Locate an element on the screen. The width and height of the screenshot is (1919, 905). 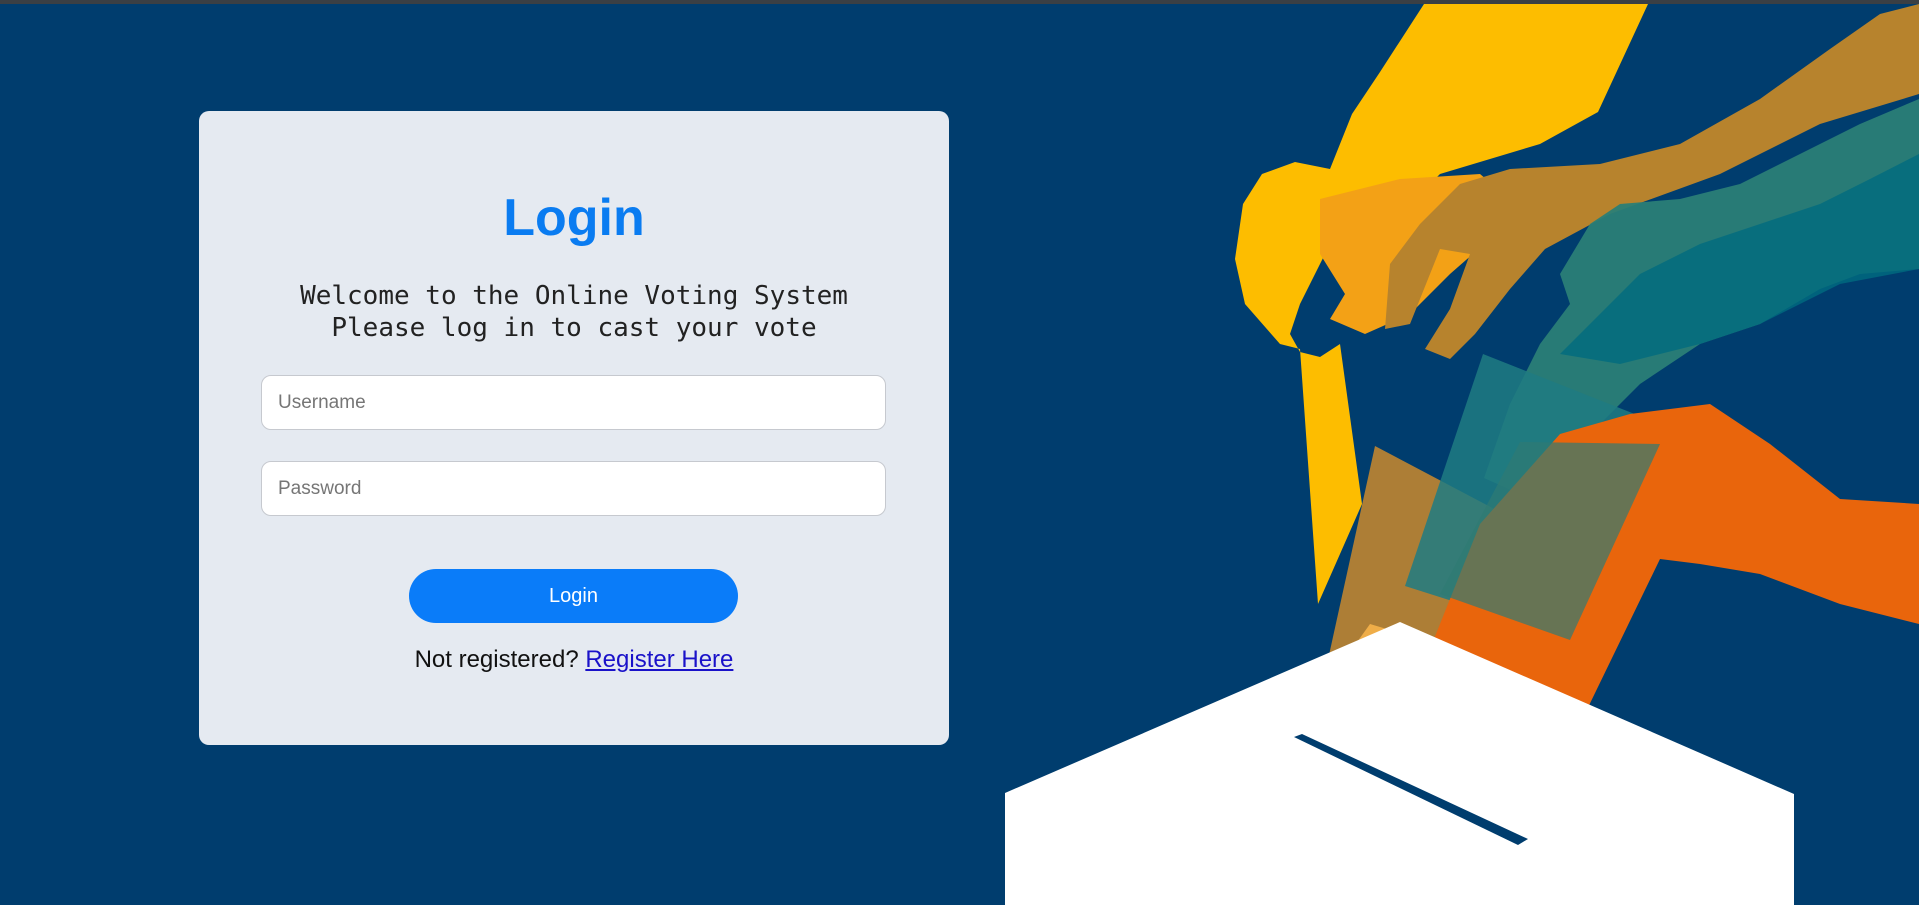
login-button: Login is located at coordinates (573, 596).